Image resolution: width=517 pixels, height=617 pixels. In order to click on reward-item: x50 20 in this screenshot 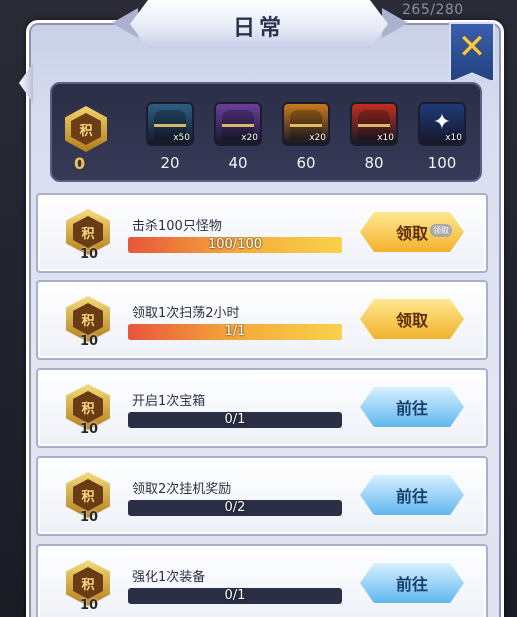, I will do `click(170, 134)`.